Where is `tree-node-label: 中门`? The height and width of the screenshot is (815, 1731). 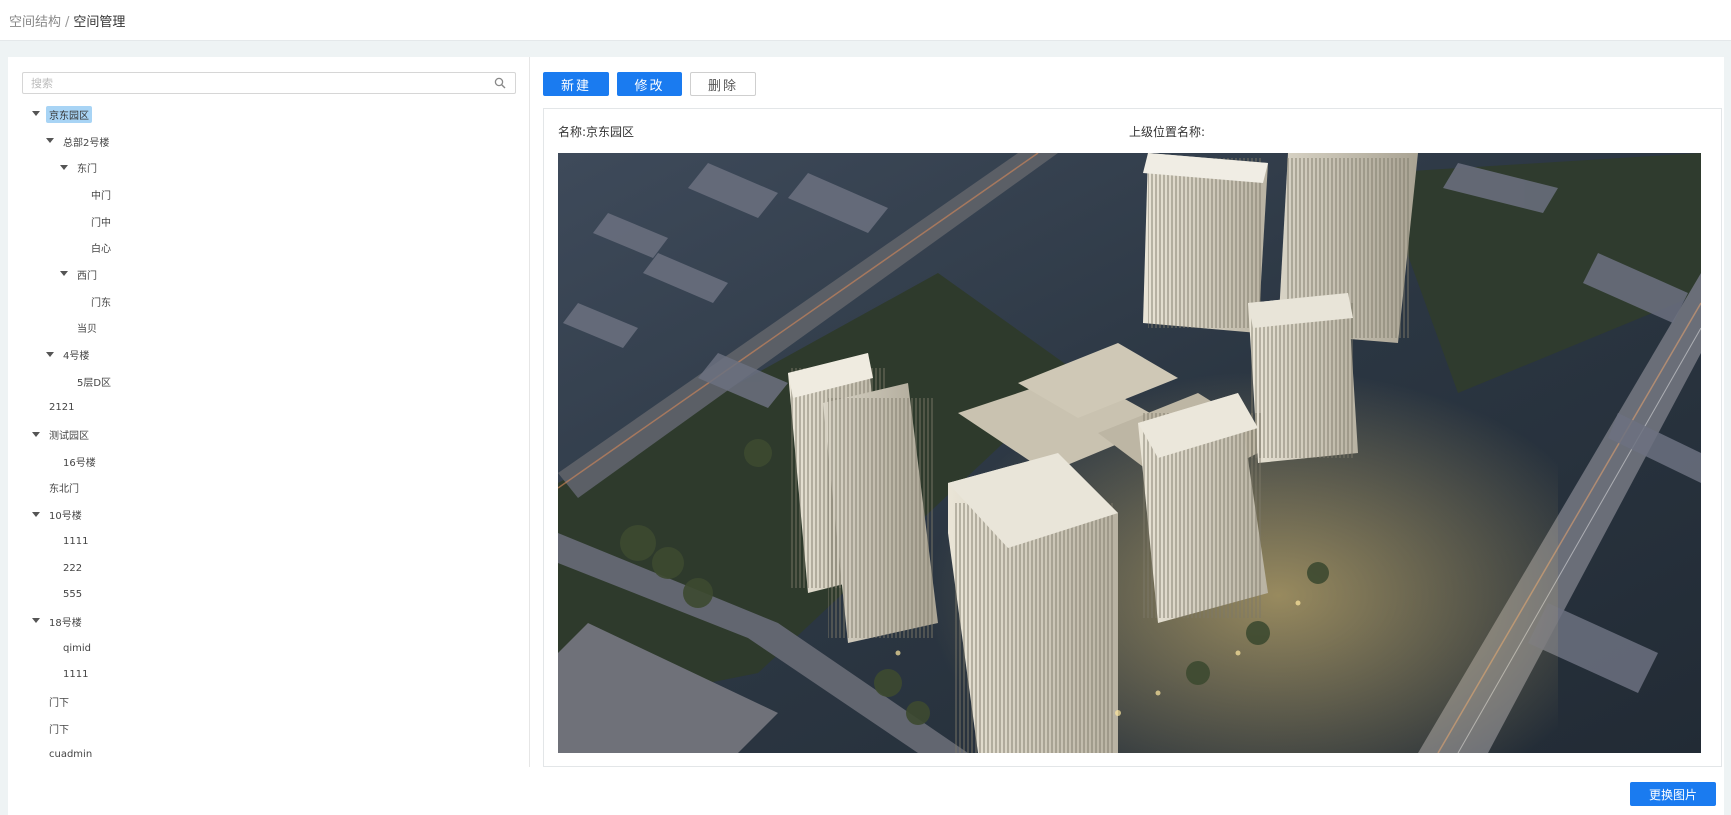 tree-node-label: 中门 is located at coordinates (101, 194).